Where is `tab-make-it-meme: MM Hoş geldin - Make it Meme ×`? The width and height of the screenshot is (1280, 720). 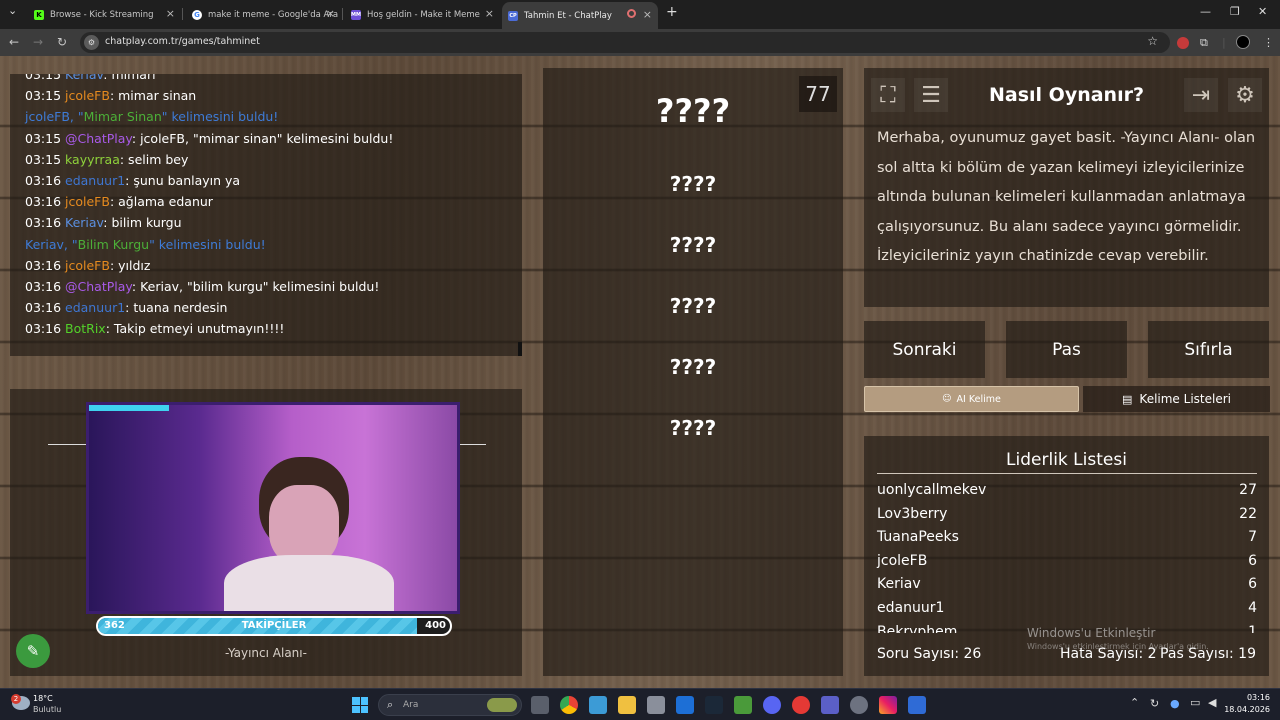
tab-make-it-meme: MM Hoş geldin - Make it Meme × is located at coordinates (422, 14).